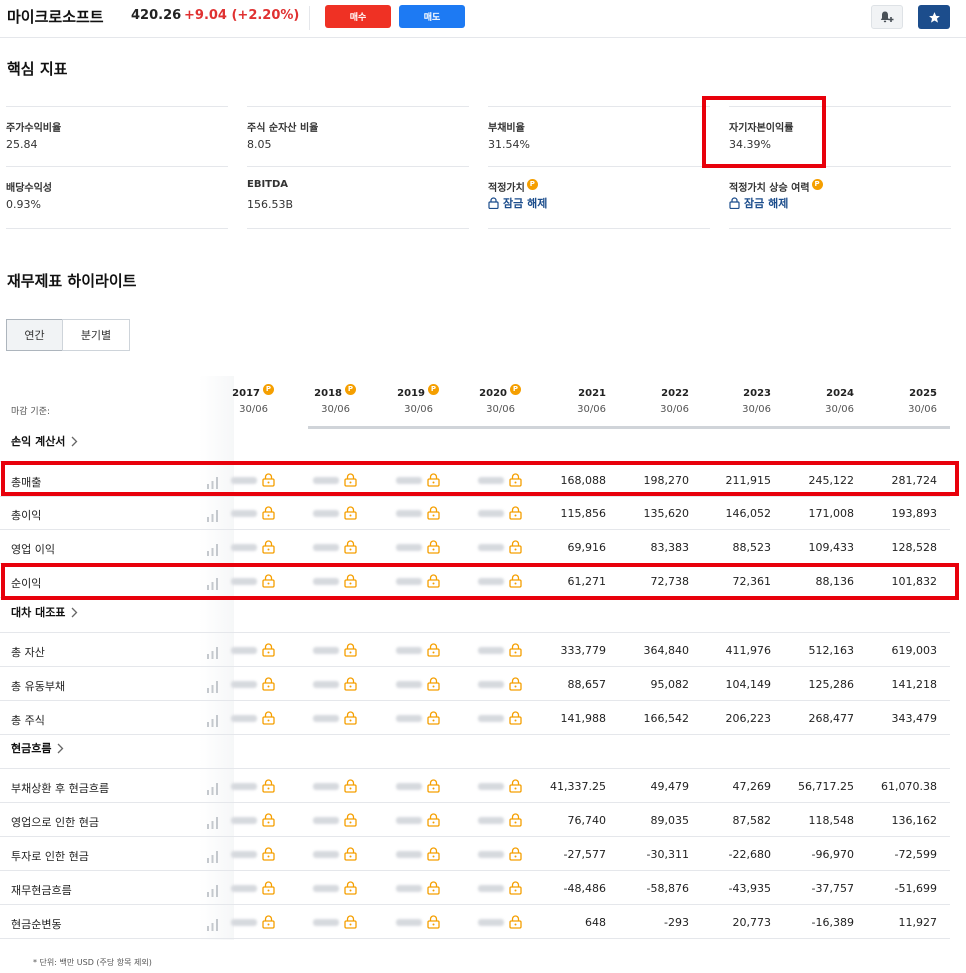  Describe the element at coordinates (675, 393) in the screenshot. I see `column-year: 2022` at that location.